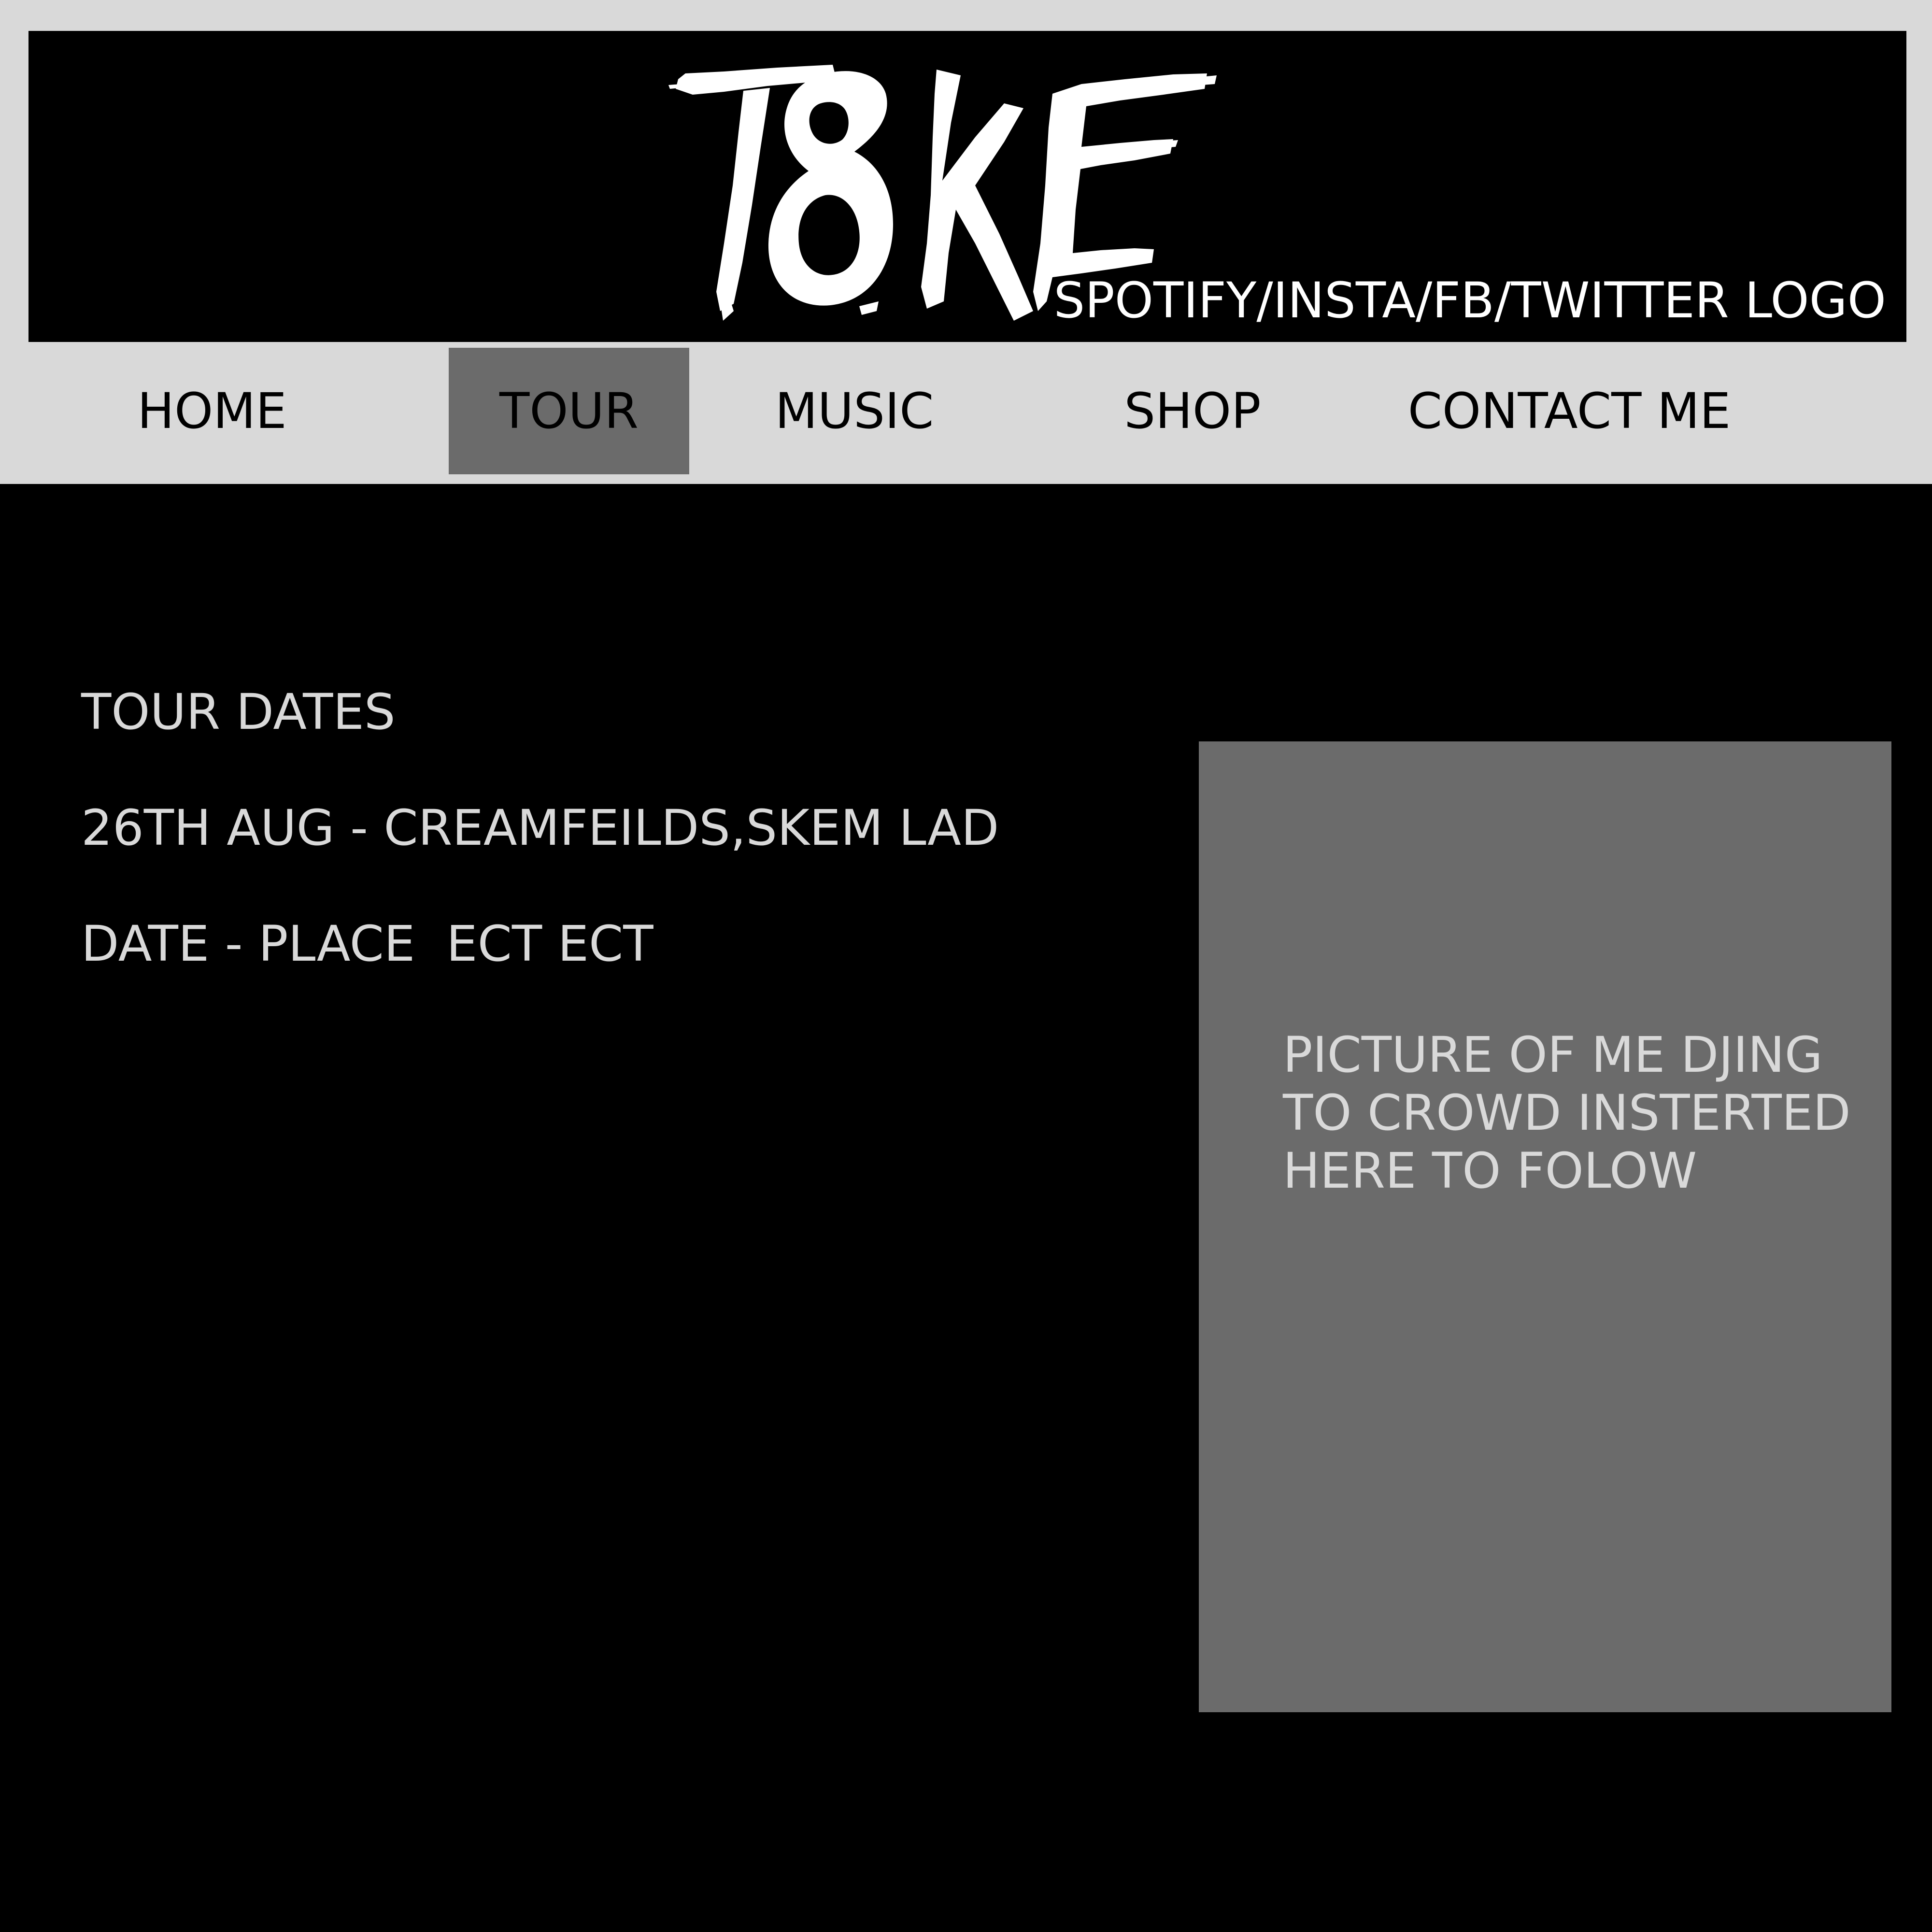 This screenshot has width=1932, height=1932. I want to click on picture-caption-line: TO CROWD INSTERTED, so click(1567, 1113).